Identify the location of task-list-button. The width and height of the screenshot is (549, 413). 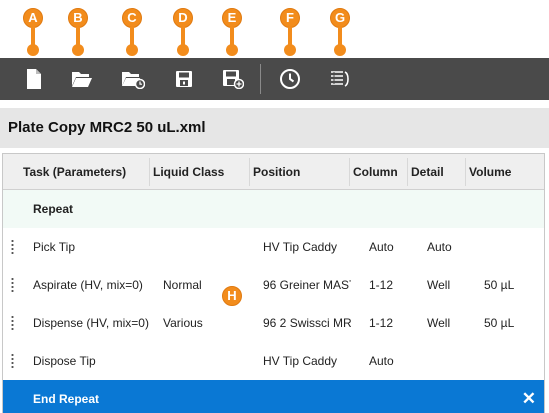
(340, 79).